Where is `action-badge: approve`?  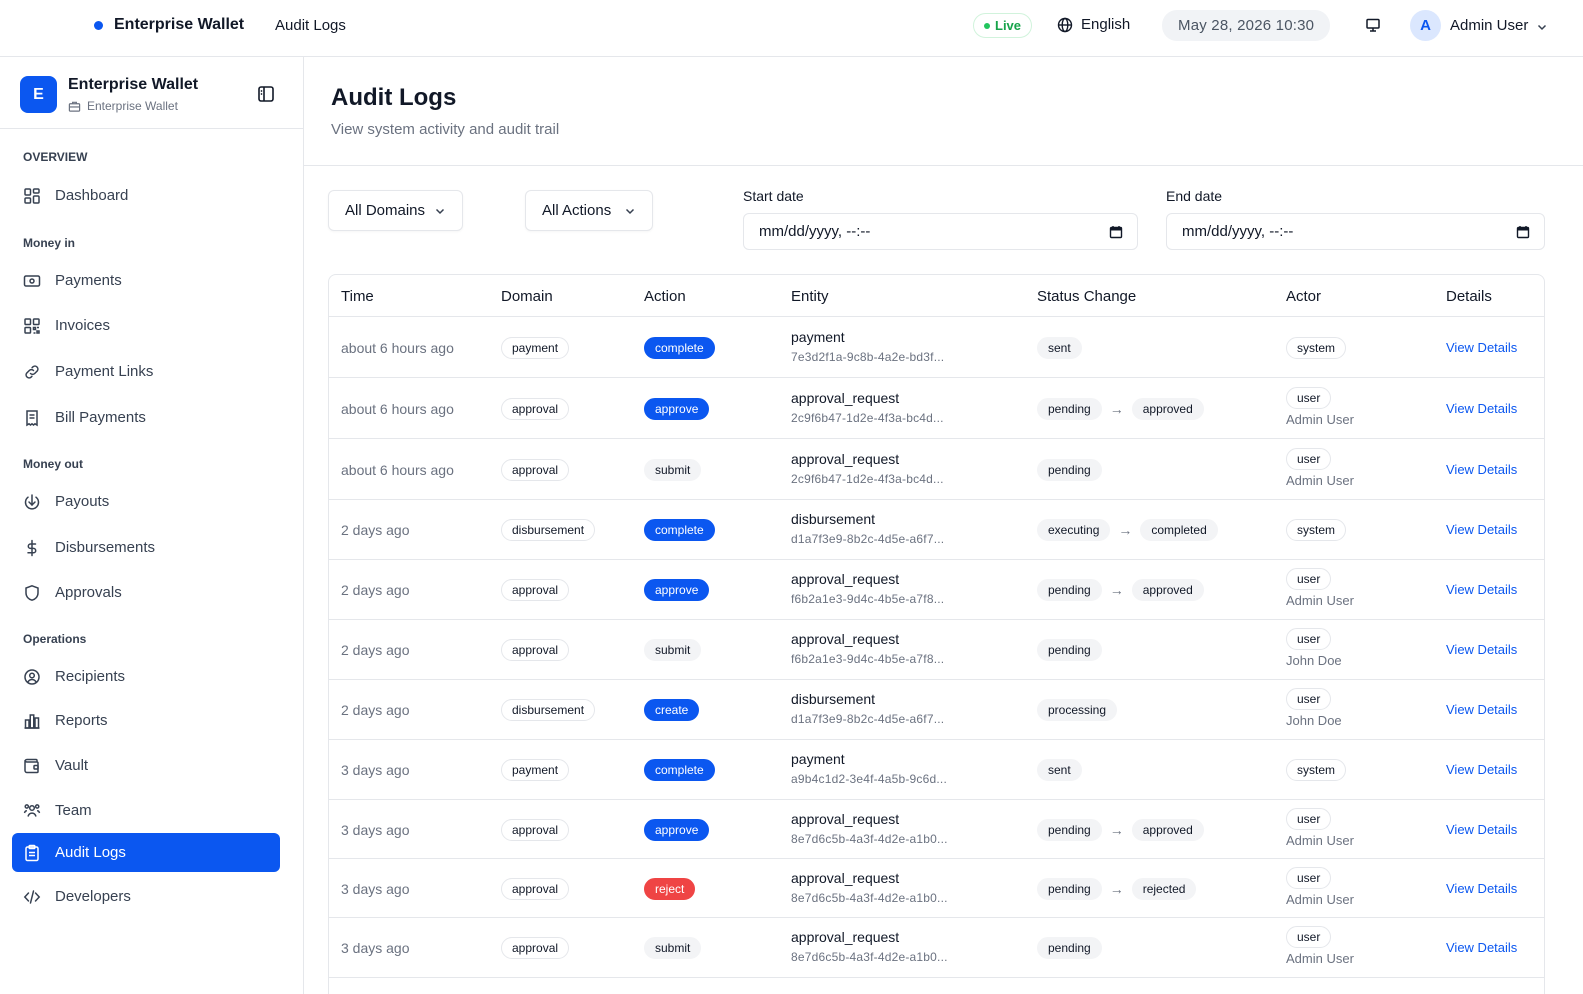
action-badge: approve is located at coordinates (677, 829).